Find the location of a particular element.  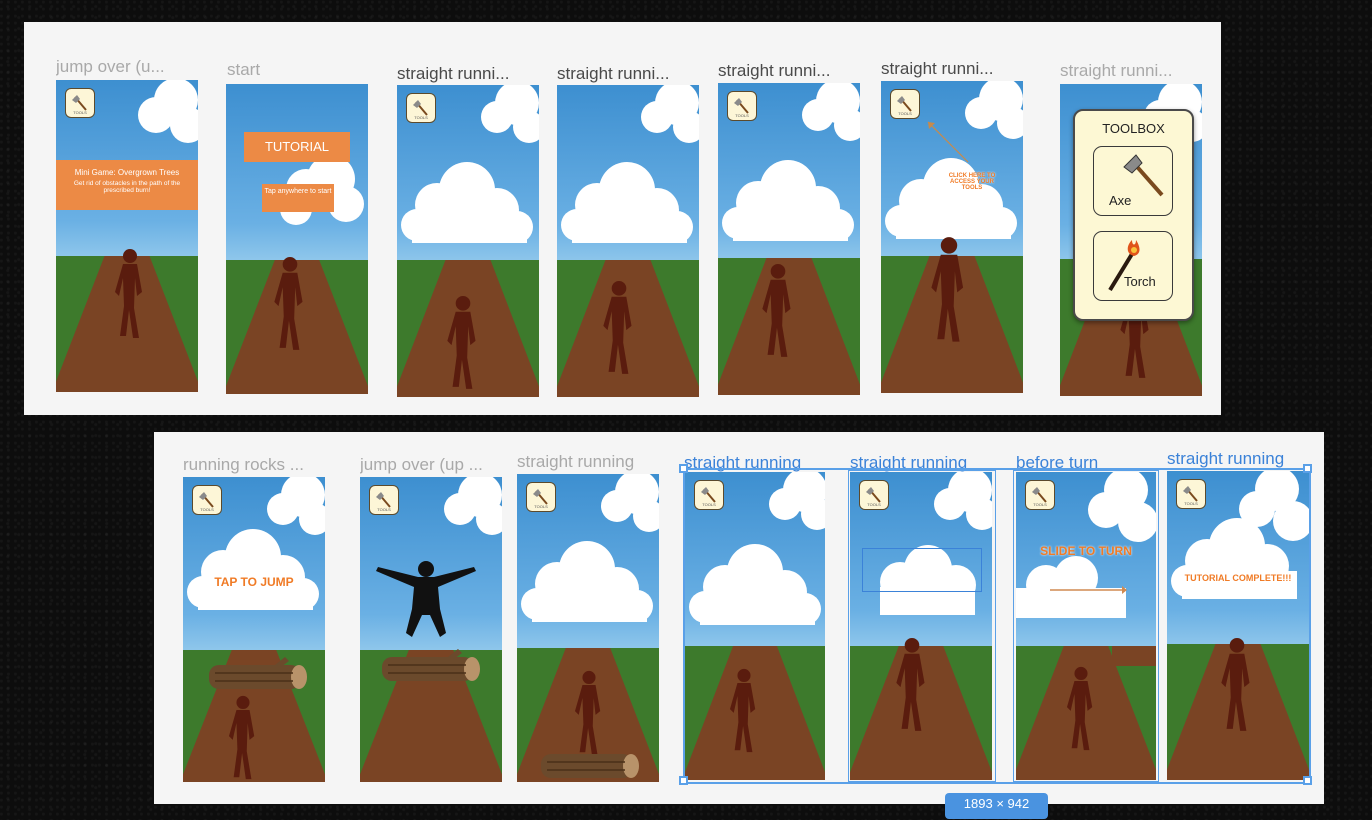

toolbox-title: TOOLBOX is located at coordinates (1133, 128).